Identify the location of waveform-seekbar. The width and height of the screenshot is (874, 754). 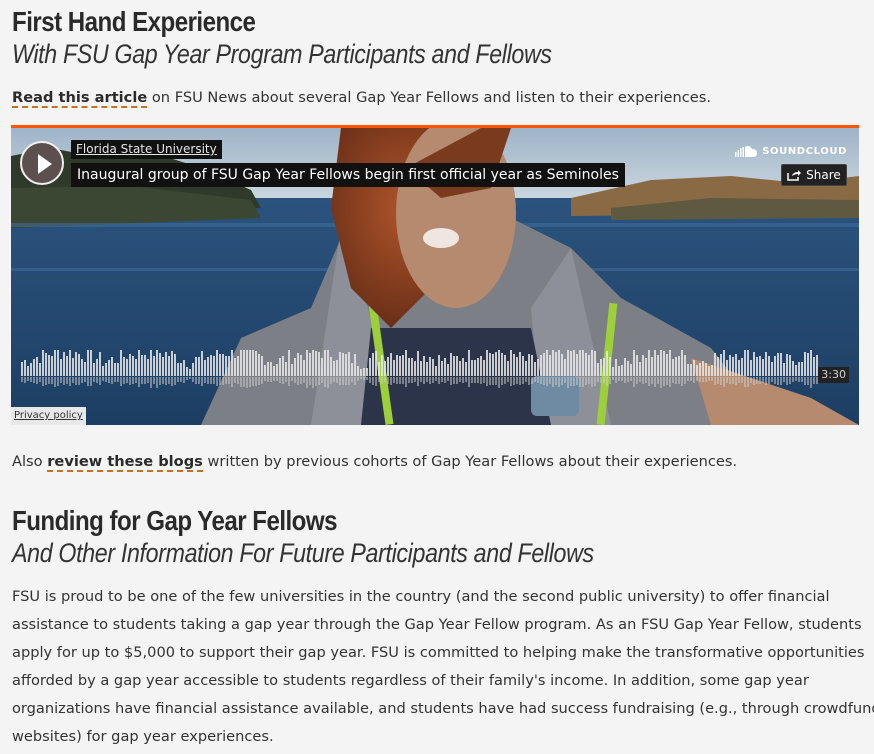
(421, 369).